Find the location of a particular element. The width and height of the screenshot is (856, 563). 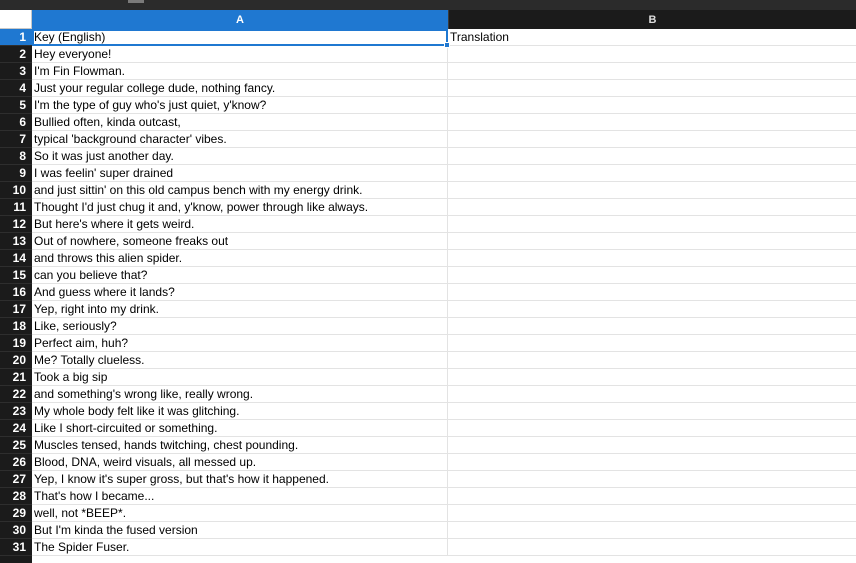

row-header: 21 is located at coordinates (16, 377).